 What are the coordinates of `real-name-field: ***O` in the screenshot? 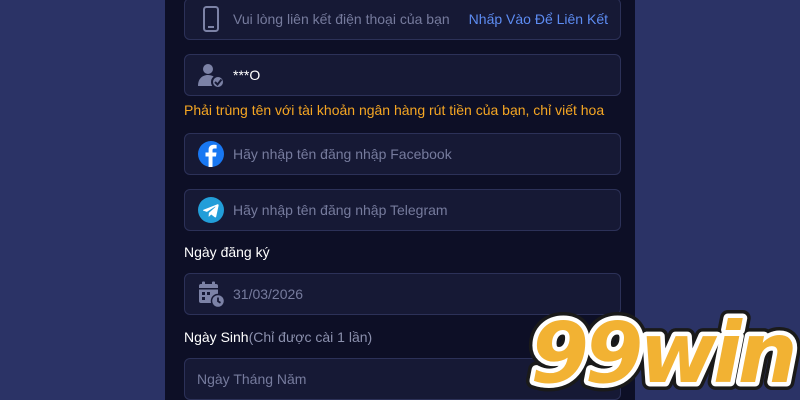 It's located at (402, 75).